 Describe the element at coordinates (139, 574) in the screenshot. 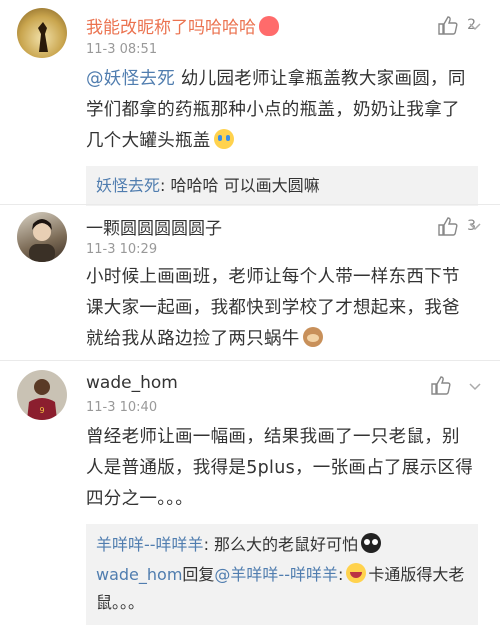

I see `reply-user-link: wade_hom` at that location.